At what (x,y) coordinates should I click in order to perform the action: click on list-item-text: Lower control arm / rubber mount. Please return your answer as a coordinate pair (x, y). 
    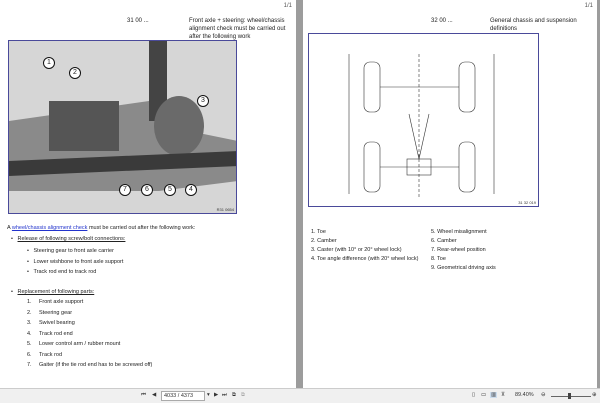
    Looking at the image, I should click on (80, 344).